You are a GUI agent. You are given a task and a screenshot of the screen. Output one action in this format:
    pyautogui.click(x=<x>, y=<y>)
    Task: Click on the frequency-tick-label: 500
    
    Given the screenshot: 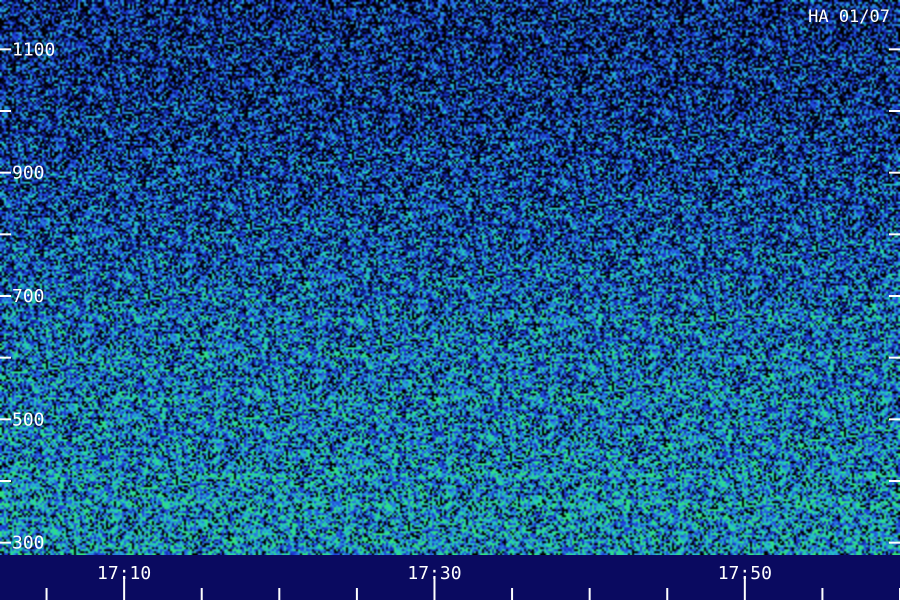 What is the action you would take?
    pyautogui.click(x=28, y=419)
    